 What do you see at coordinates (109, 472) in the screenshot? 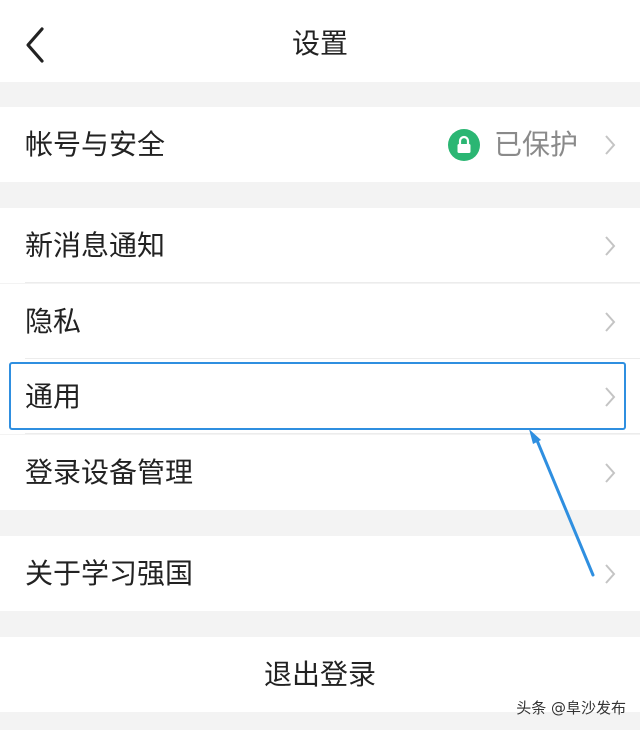
I see `menu-item-label: 登录设备管理` at bounding box center [109, 472].